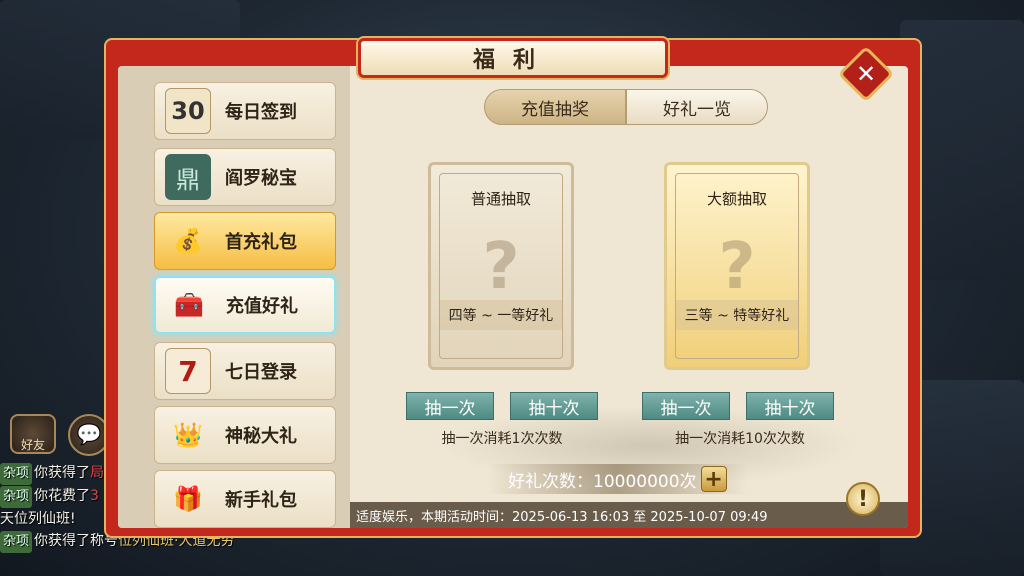 The height and width of the screenshot is (576, 1024). What do you see at coordinates (38, 519) in the screenshot?
I see `chat-text: 天位列仙班!` at bounding box center [38, 519].